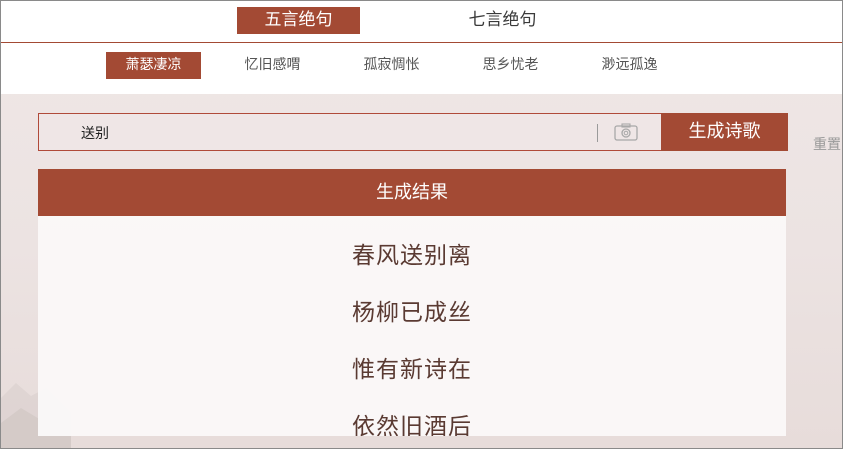 This screenshot has width=843, height=449. I want to click on generate-poem-button: 生成诗歌, so click(724, 132).